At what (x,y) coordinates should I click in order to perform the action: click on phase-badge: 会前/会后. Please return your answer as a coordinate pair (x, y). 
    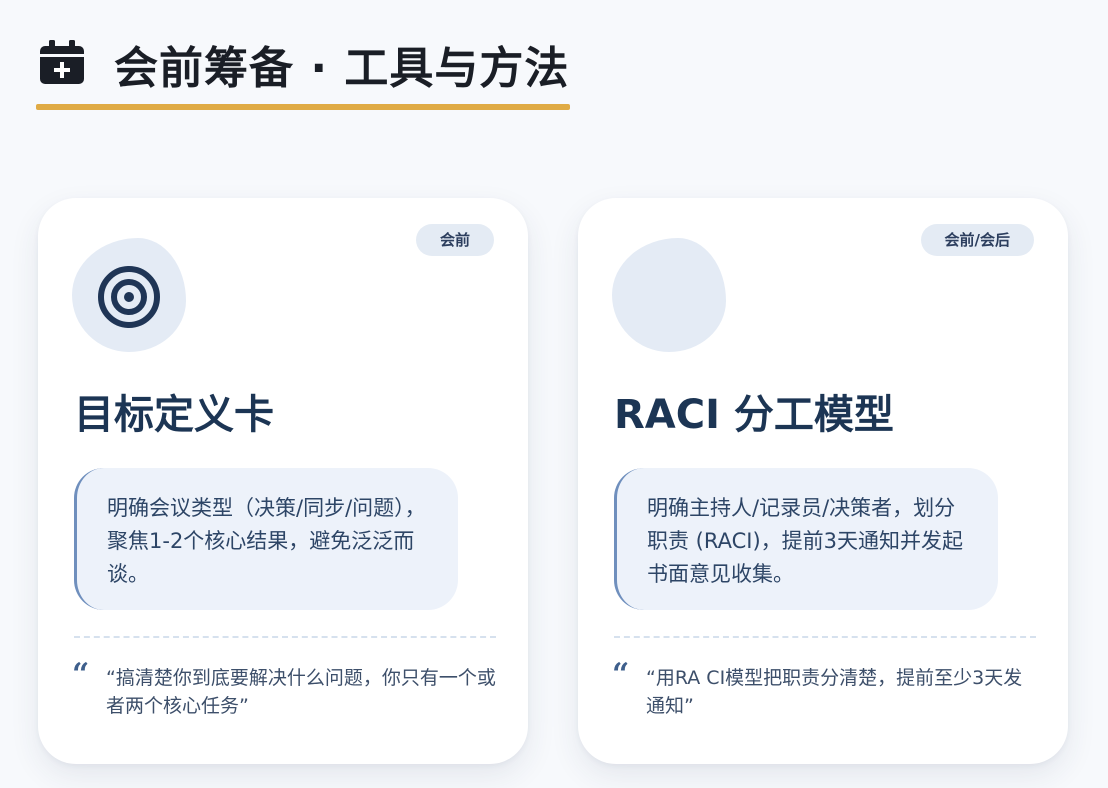
    Looking at the image, I should click on (977, 240).